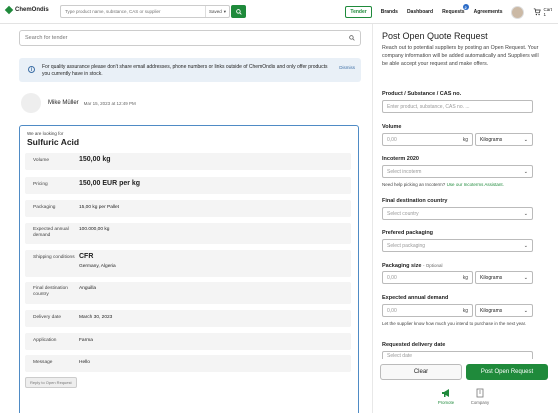 The width and height of the screenshot is (558, 413). I want to click on logo-icon, so click(9, 10).